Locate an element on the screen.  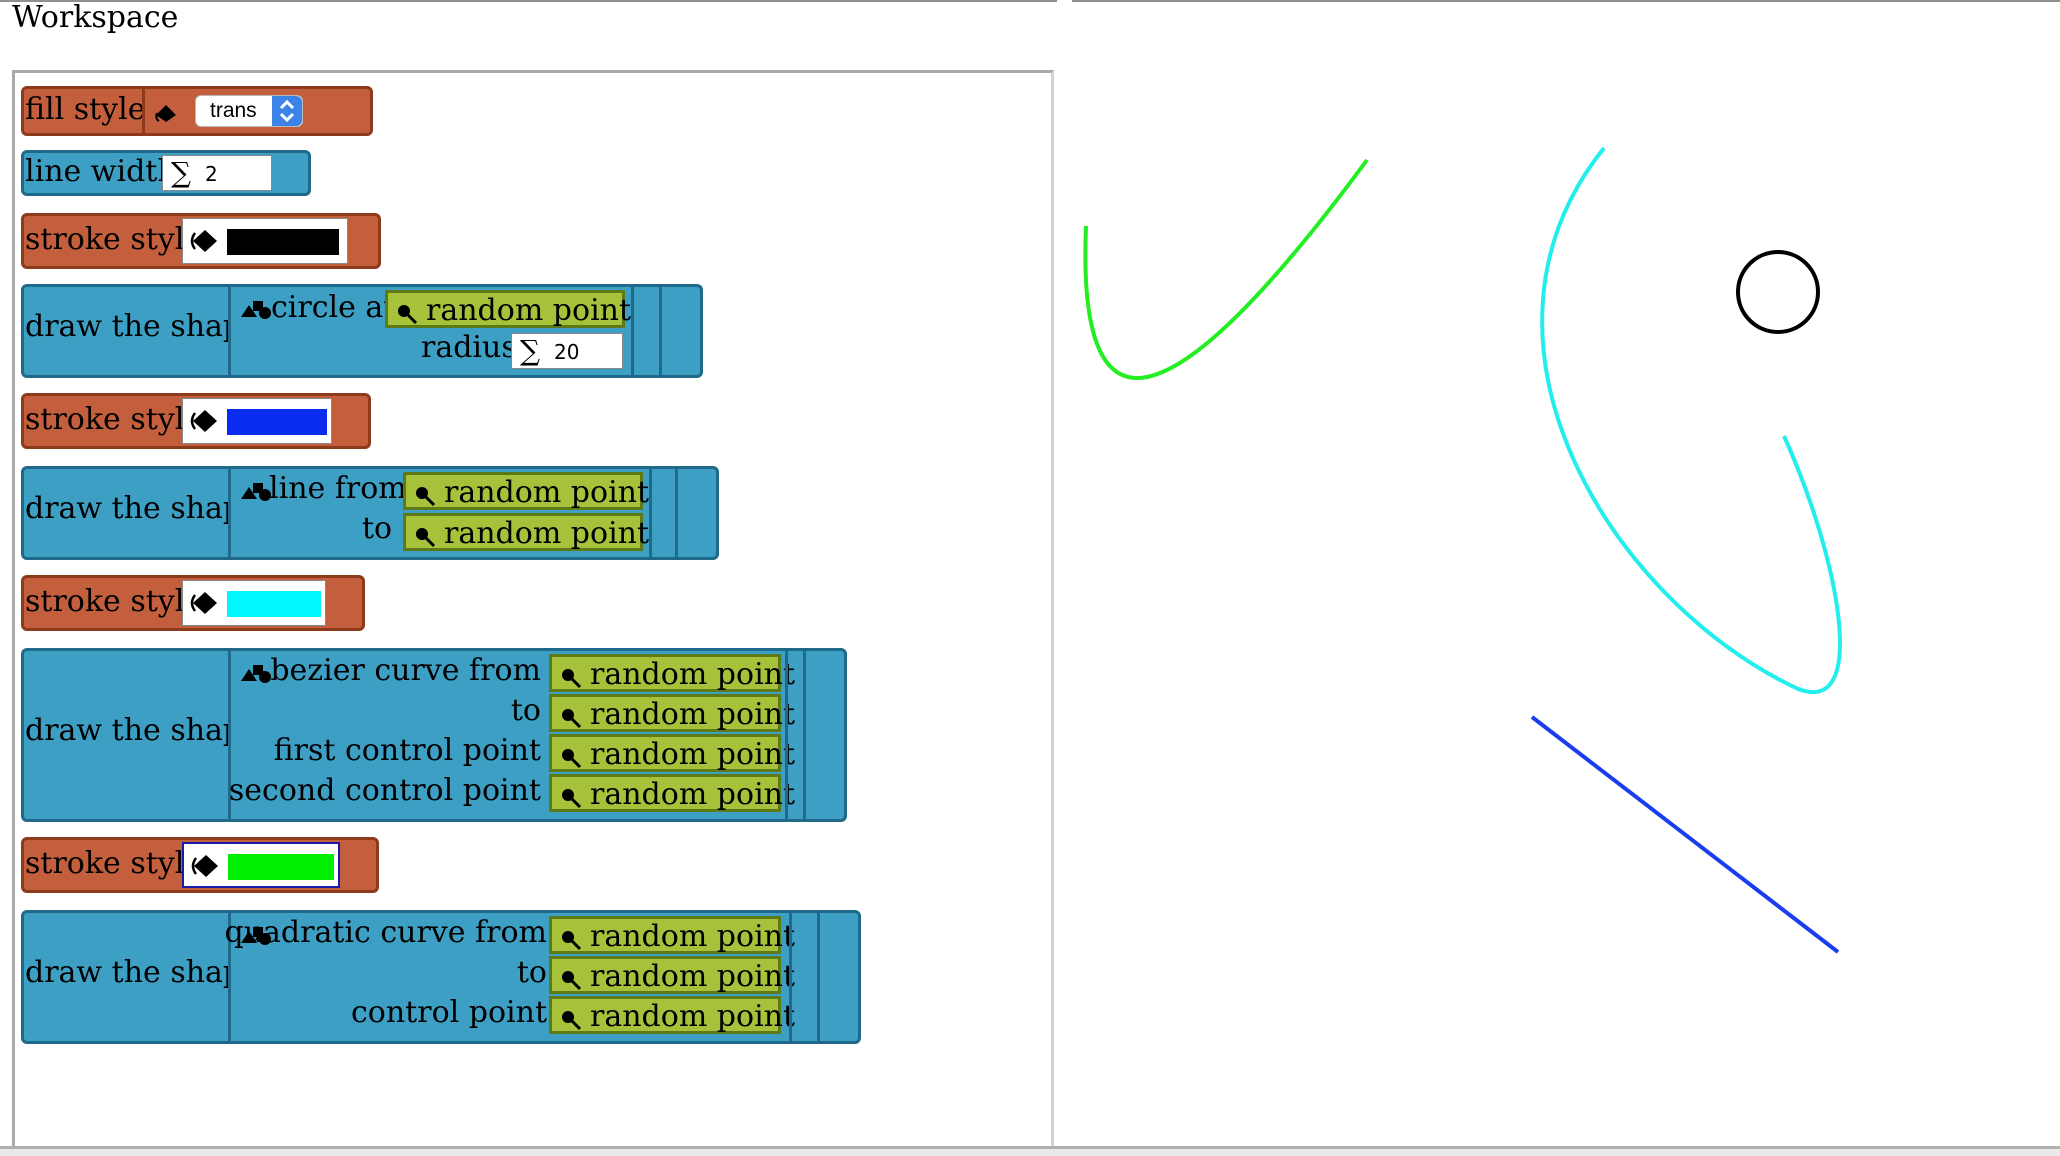
line-shape-block: line from random point to random point is located at coordinates (453, 513).